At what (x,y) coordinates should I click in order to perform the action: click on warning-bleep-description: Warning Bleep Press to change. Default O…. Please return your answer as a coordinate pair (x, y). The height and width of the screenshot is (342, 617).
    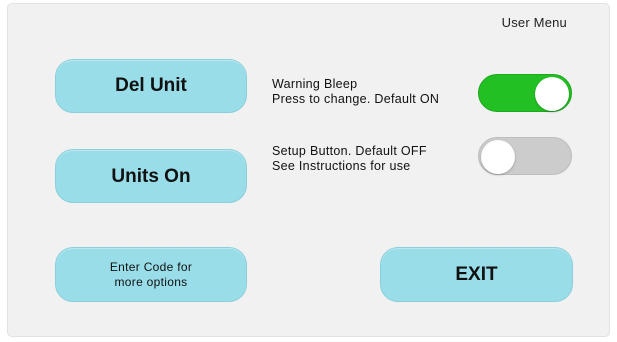
    Looking at the image, I should click on (355, 92).